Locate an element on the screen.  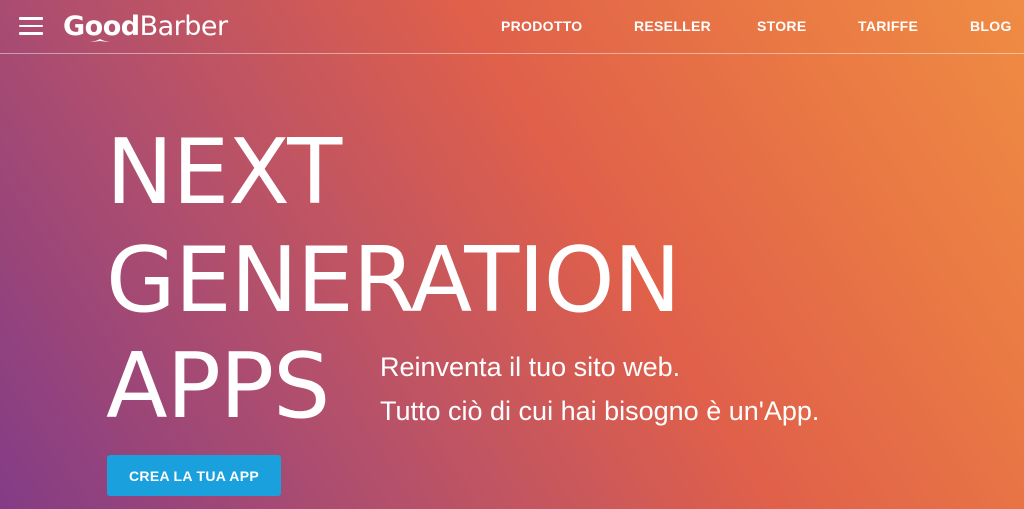
goodbarber-logo: Good Barber is located at coordinates (145, 26).